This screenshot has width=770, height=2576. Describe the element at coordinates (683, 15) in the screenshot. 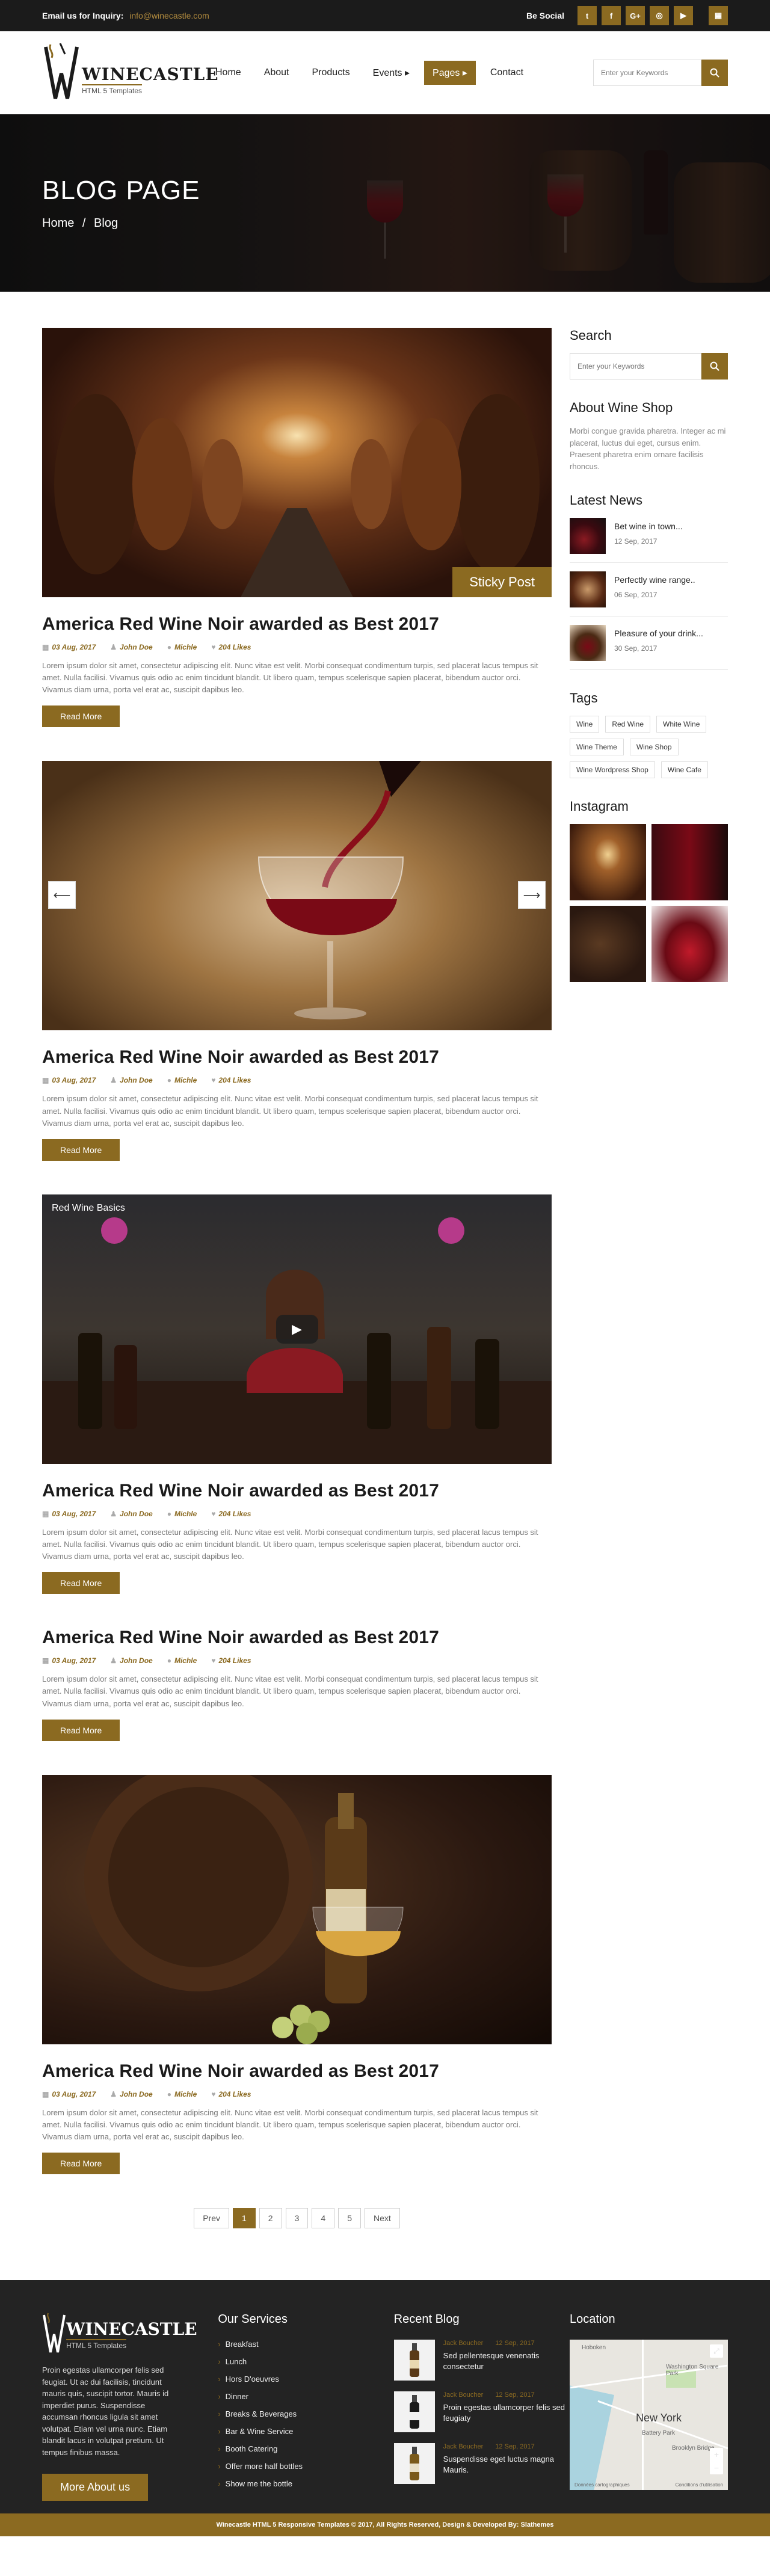

I see `youtube-icon: ▶` at that location.